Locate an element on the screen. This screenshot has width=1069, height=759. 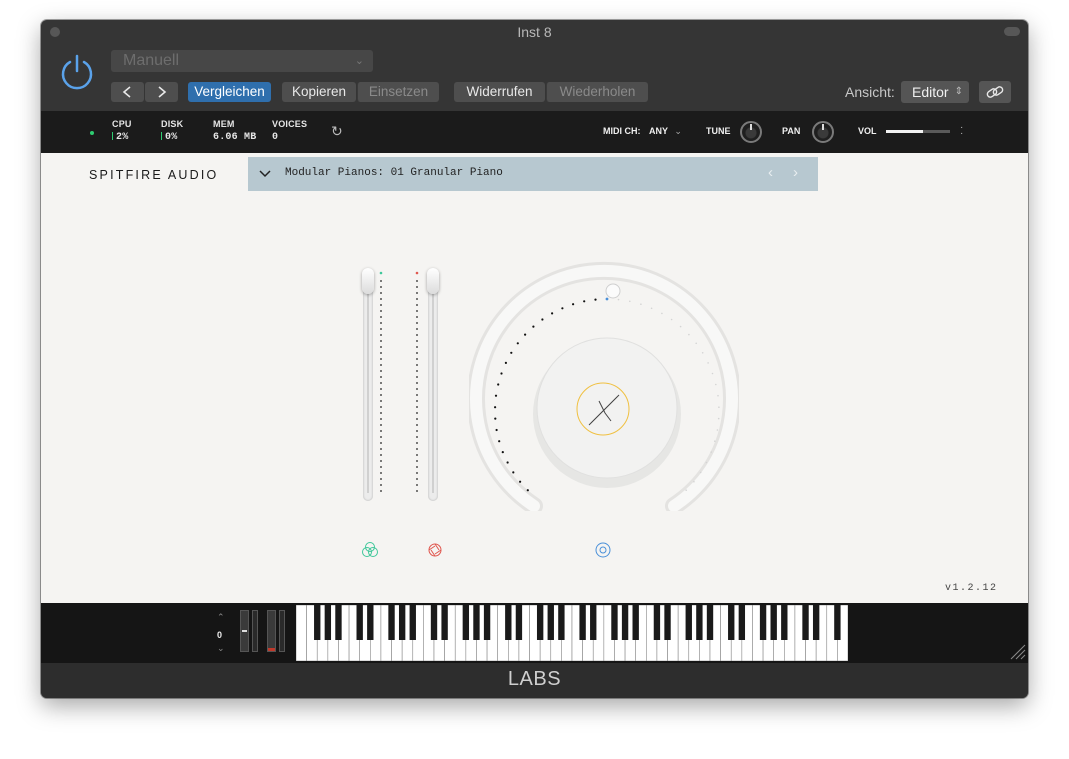
patch-selector: Modular Pianos: 01 Granular Piano ‹ › is located at coordinates (533, 174).